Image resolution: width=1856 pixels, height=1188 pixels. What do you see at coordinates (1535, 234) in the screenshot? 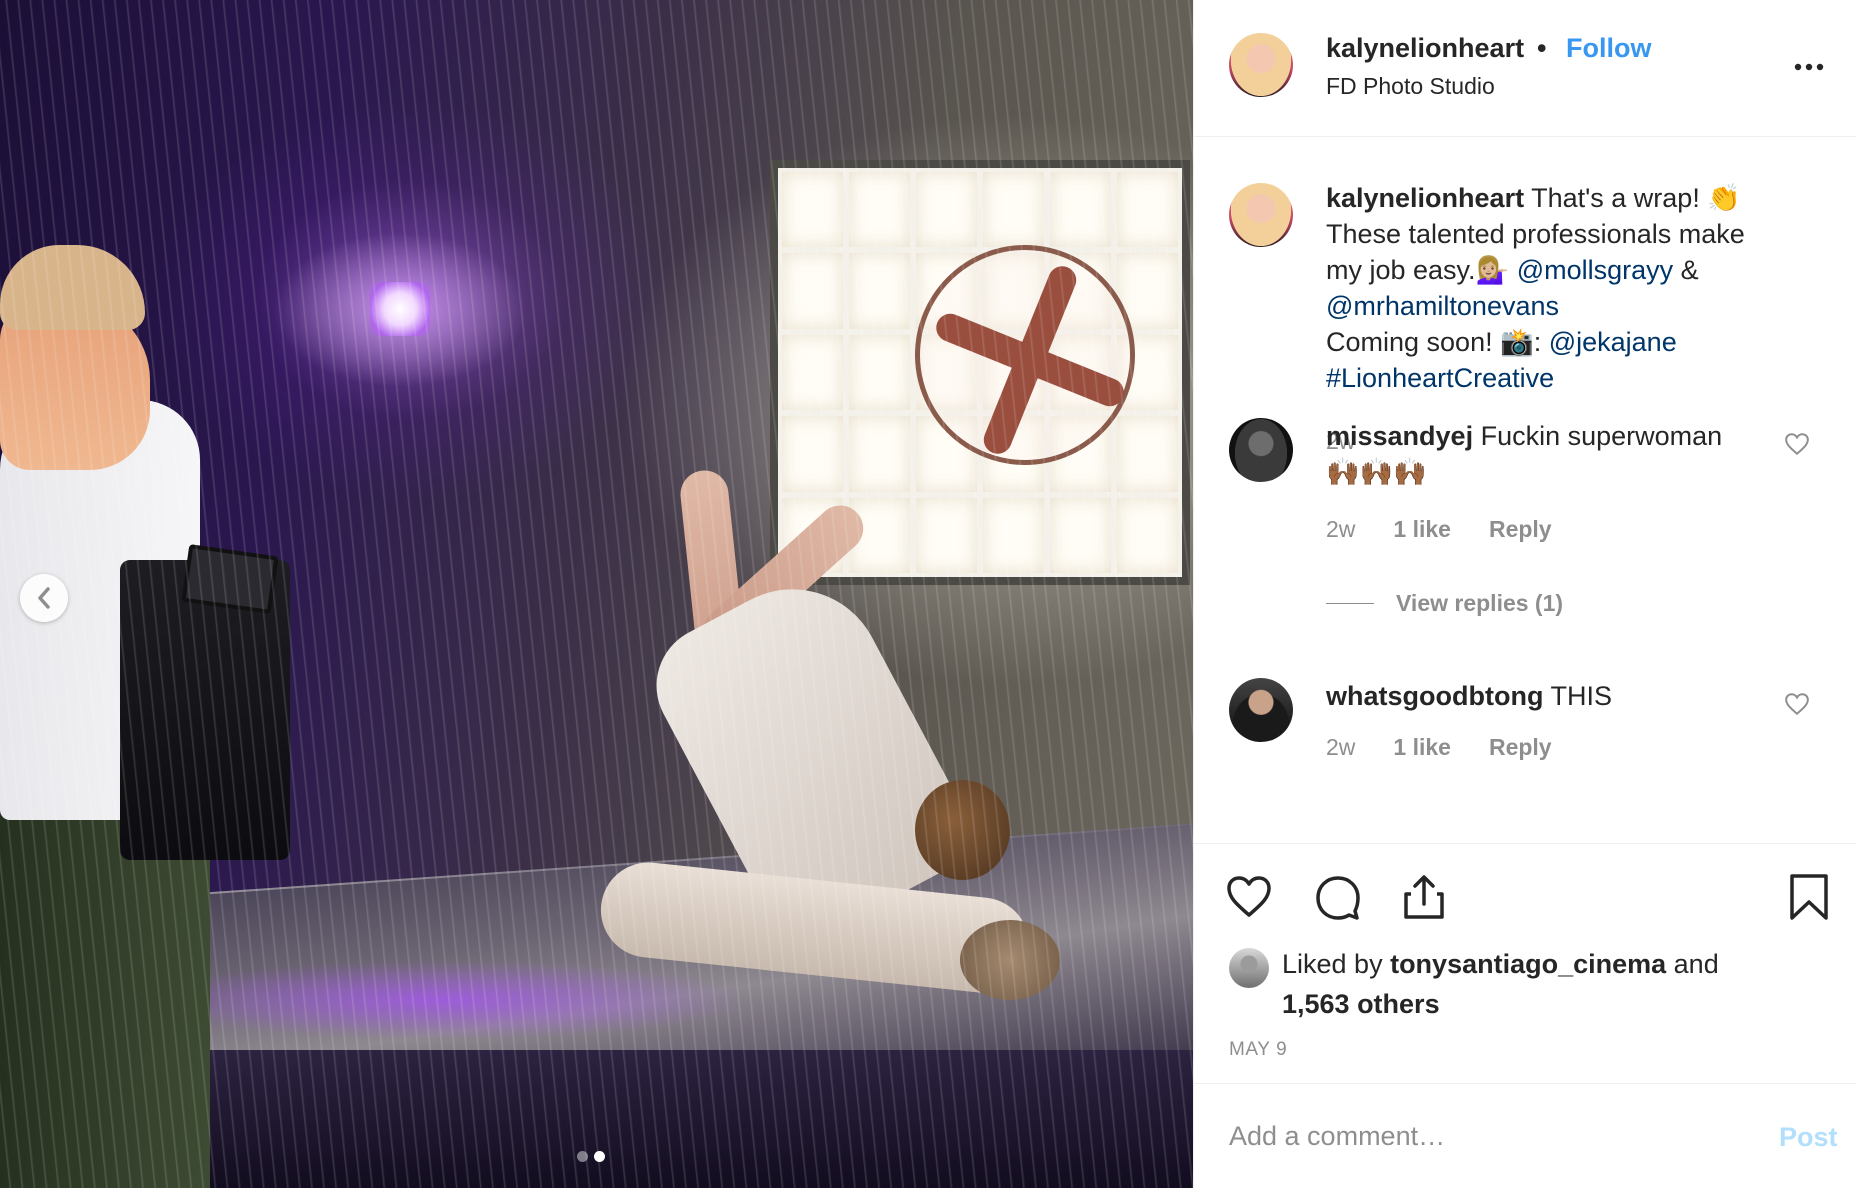
I see `caption-text: These talented professionals make` at bounding box center [1535, 234].